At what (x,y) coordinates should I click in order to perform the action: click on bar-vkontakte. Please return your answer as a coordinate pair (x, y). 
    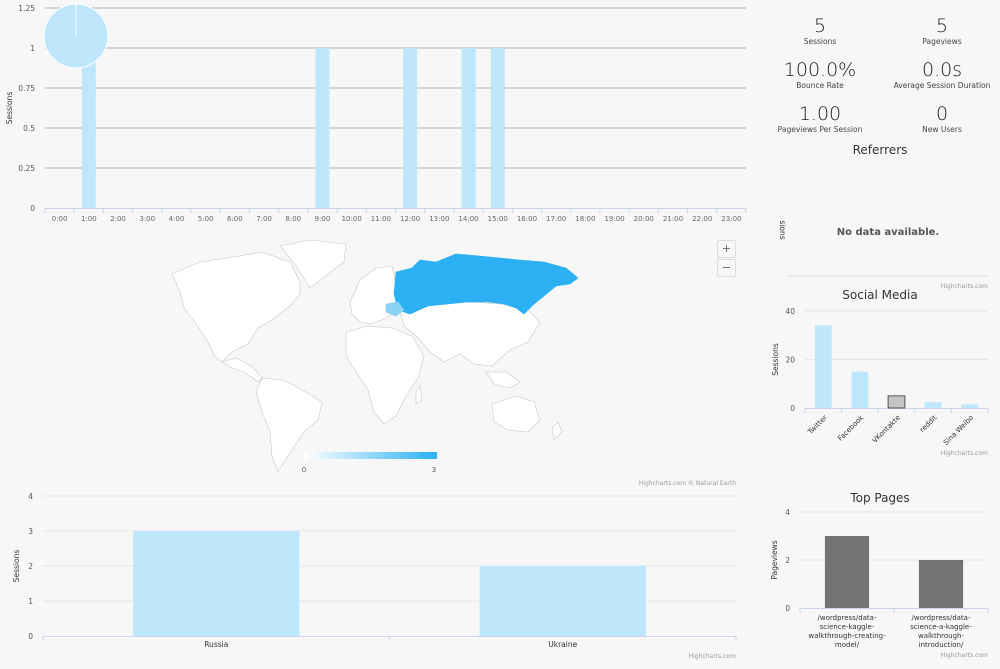
    Looking at the image, I should click on (896, 402).